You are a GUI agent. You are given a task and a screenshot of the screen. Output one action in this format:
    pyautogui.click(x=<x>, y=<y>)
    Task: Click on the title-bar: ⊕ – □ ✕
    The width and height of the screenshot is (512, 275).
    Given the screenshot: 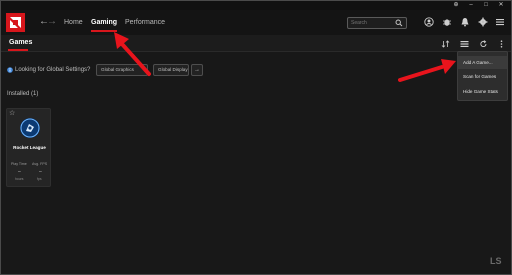 What is the action you would take?
    pyautogui.click(x=256, y=5)
    